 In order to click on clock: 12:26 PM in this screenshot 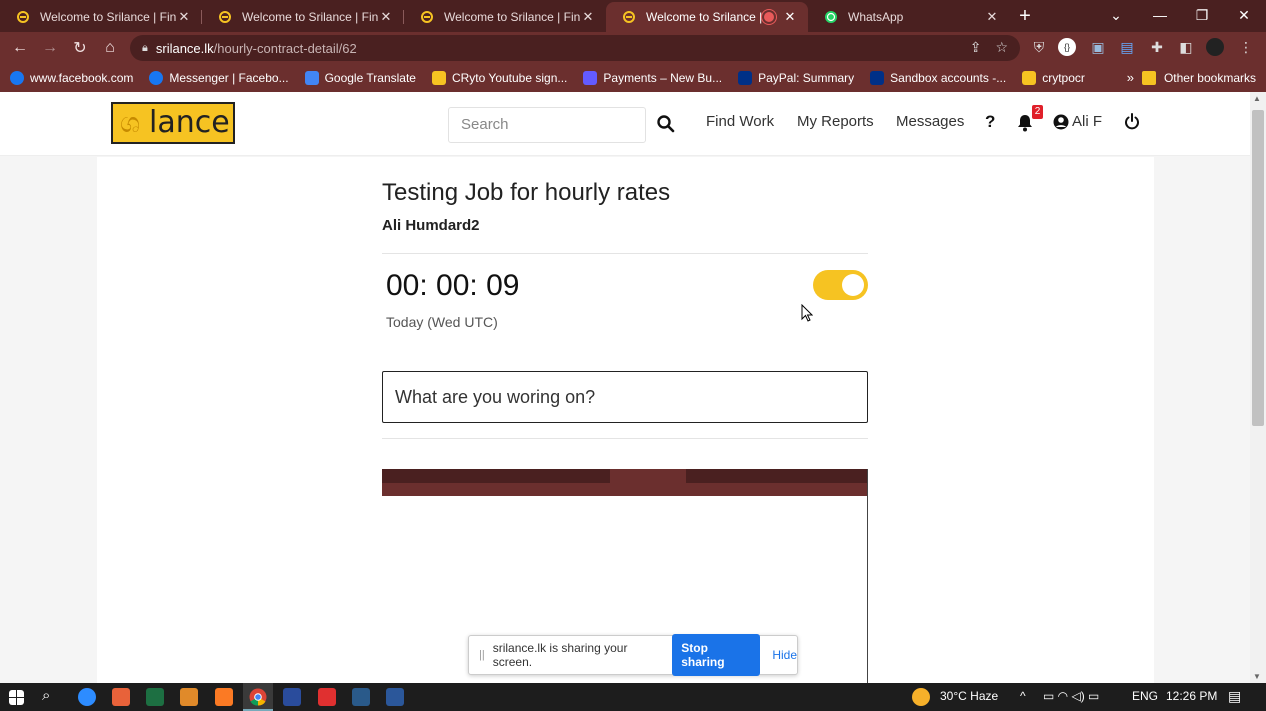, I will do `click(1191, 696)`.